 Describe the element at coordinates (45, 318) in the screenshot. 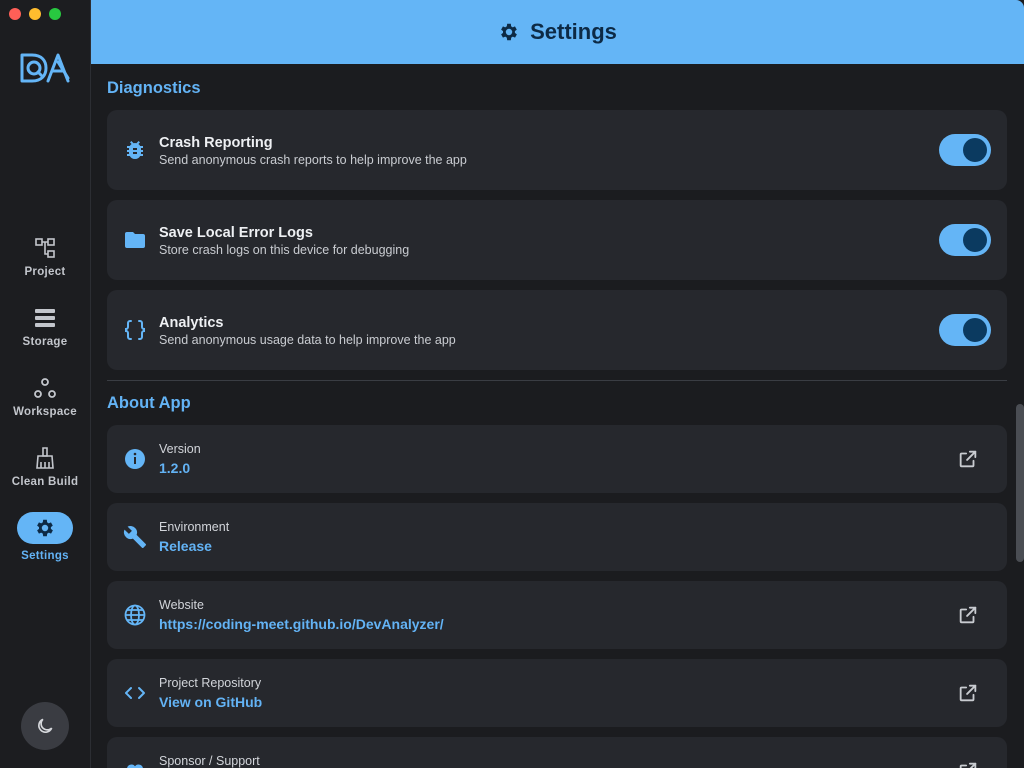

I see `storage-icon` at that location.